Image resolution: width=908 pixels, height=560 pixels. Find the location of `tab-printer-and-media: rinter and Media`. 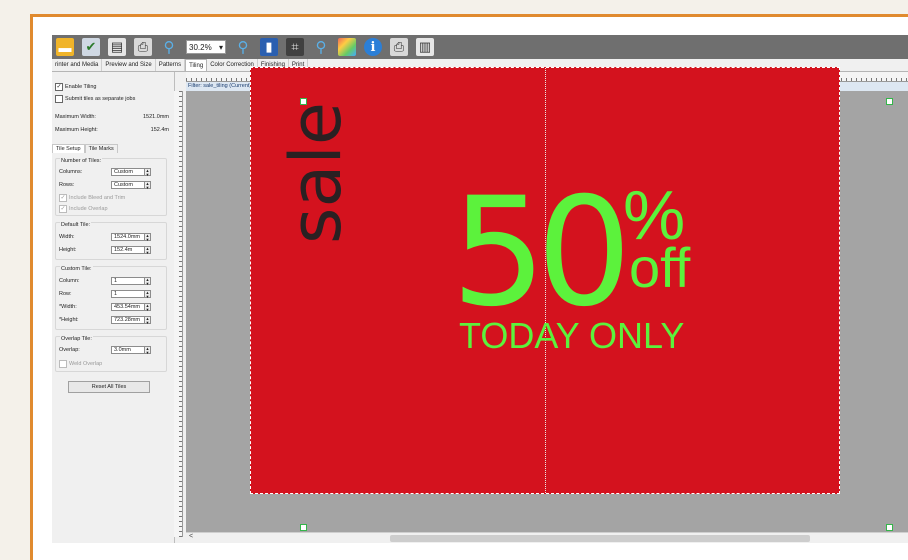

tab-printer-and-media: rinter and Media is located at coordinates (77, 65).